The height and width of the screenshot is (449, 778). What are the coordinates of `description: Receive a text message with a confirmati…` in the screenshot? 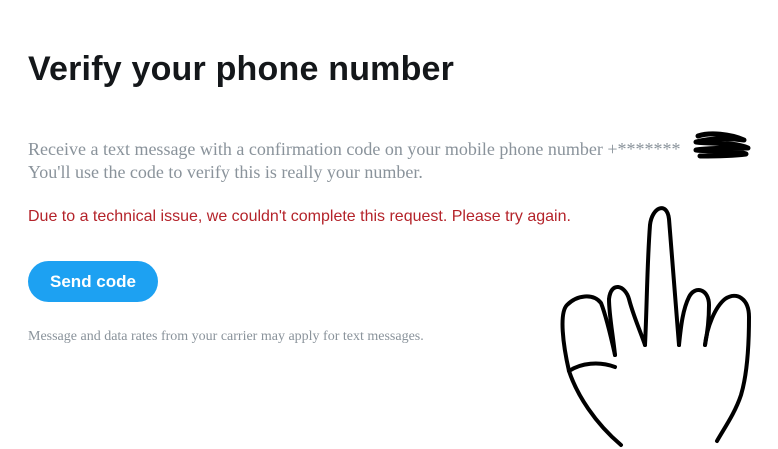 It's located at (378, 161).